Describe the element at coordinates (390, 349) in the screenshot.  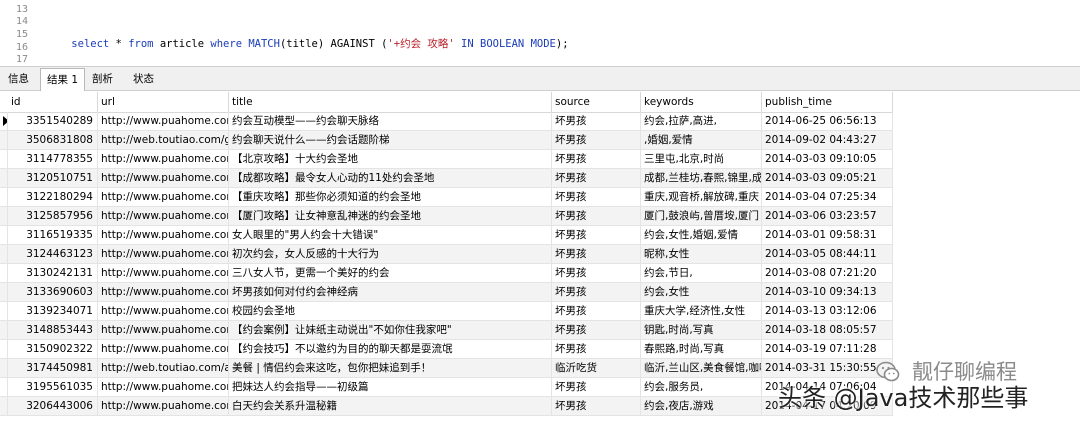
I see `cell-title: 【约会技巧】不以邀约为目的的聊天都是耍流氓` at that location.